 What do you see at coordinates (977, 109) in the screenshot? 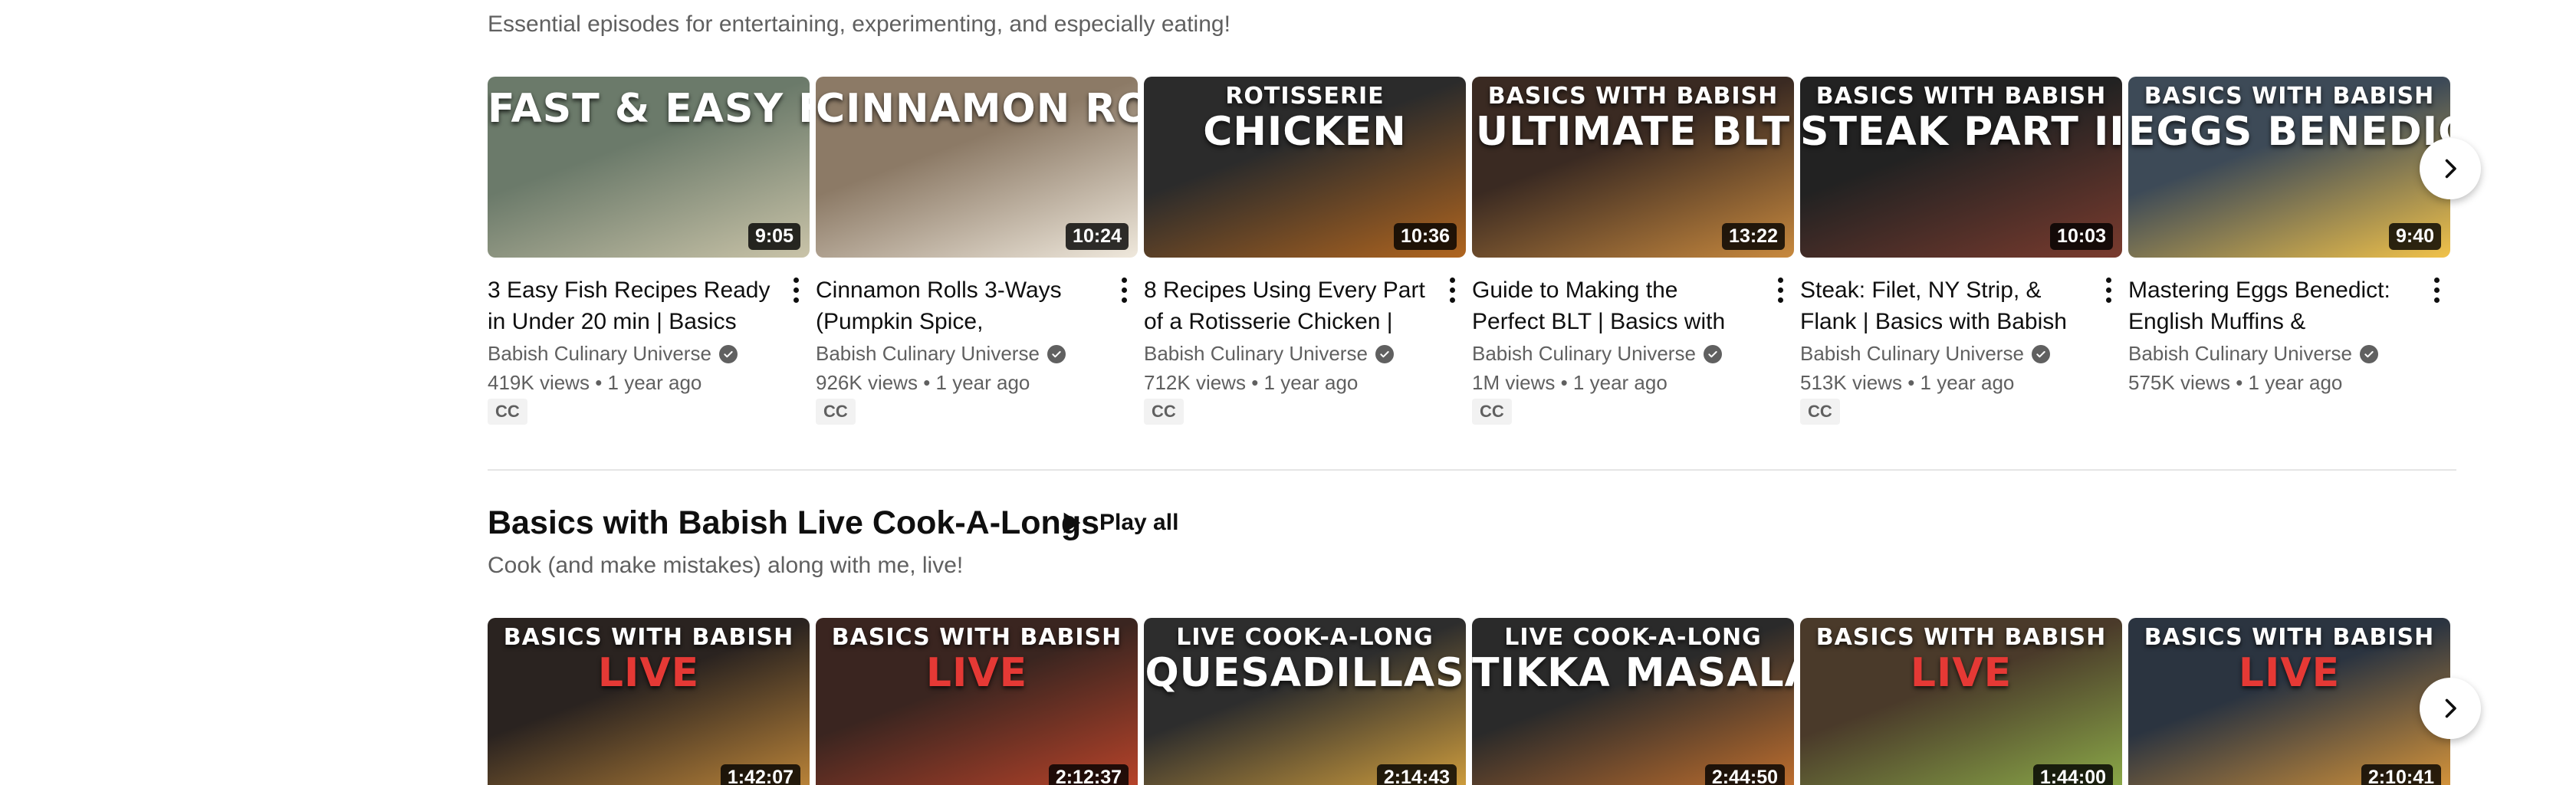
I see `thumbnail-title: CINNAMON ROLLS` at bounding box center [977, 109].